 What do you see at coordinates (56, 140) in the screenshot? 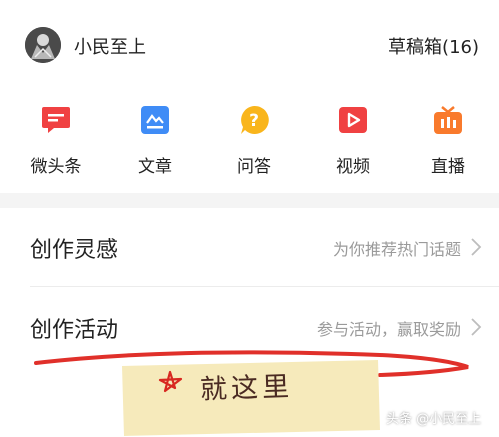
I see `tool-micro-headline: 微头条` at bounding box center [56, 140].